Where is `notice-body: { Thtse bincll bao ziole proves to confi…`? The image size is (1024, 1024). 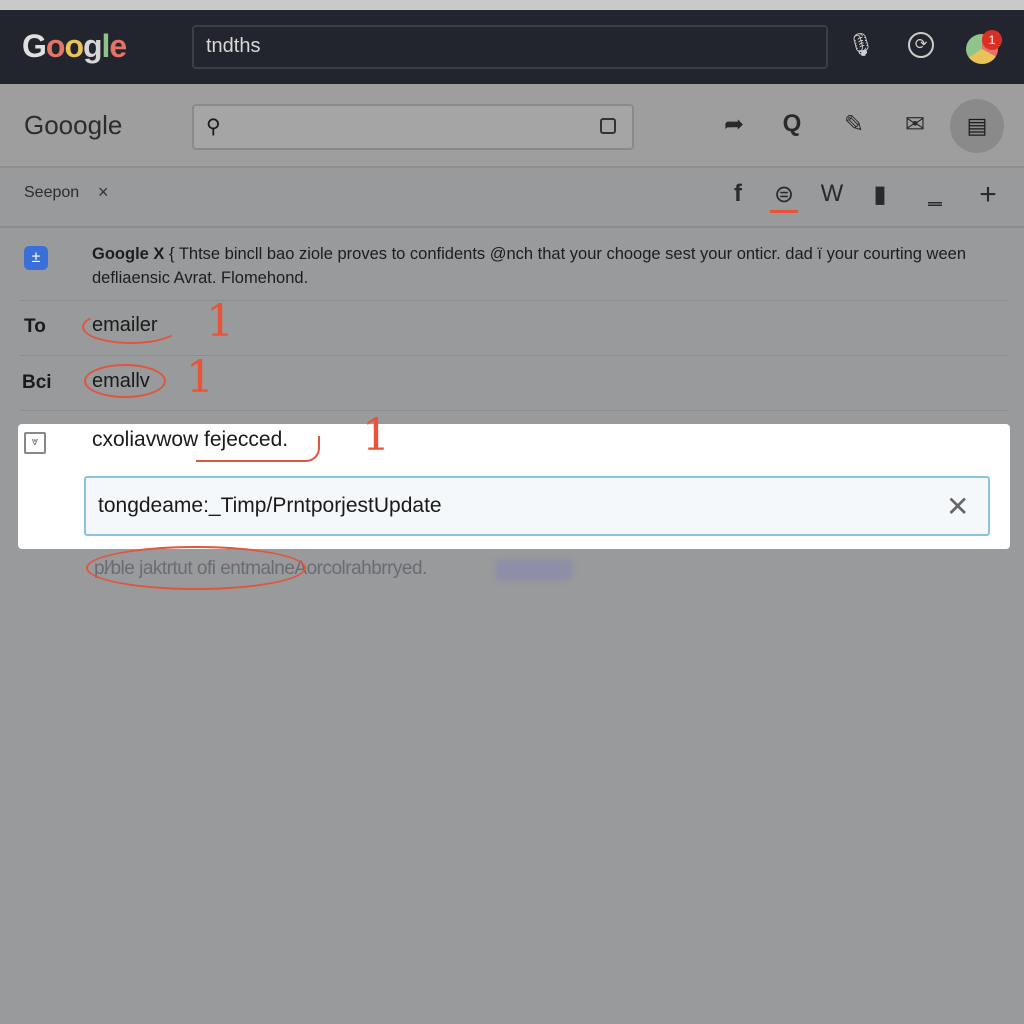
notice-body: { Thtse bincll bao ziole proves to confi… is located at coordinates (529, 266).